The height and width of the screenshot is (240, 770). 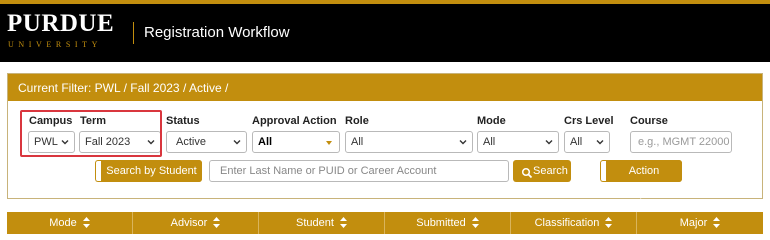 I want to click on action-required-button: Action Required, so click(x=641, y=179).